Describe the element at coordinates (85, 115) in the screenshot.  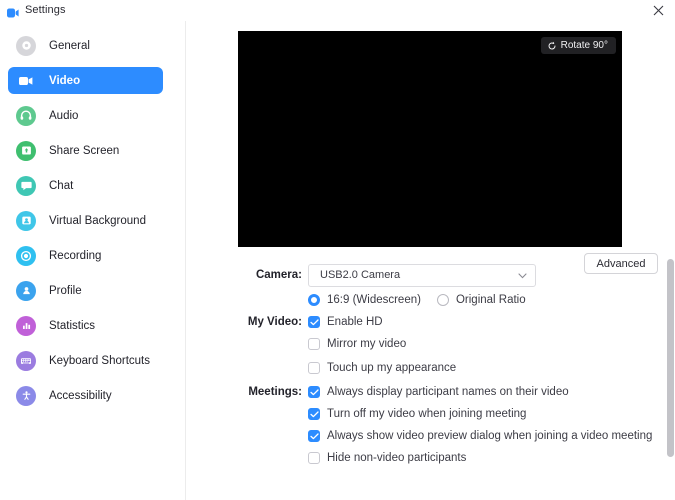
I see `sidebar-item-audio: Audio` at that location.